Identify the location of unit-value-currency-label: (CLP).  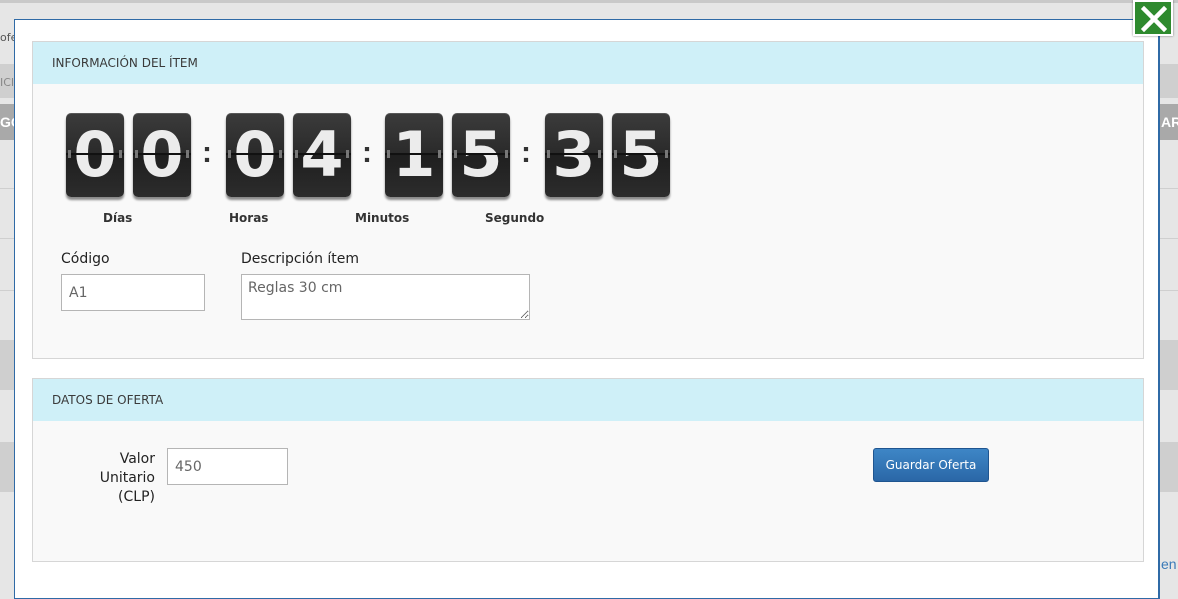
(136, 497).